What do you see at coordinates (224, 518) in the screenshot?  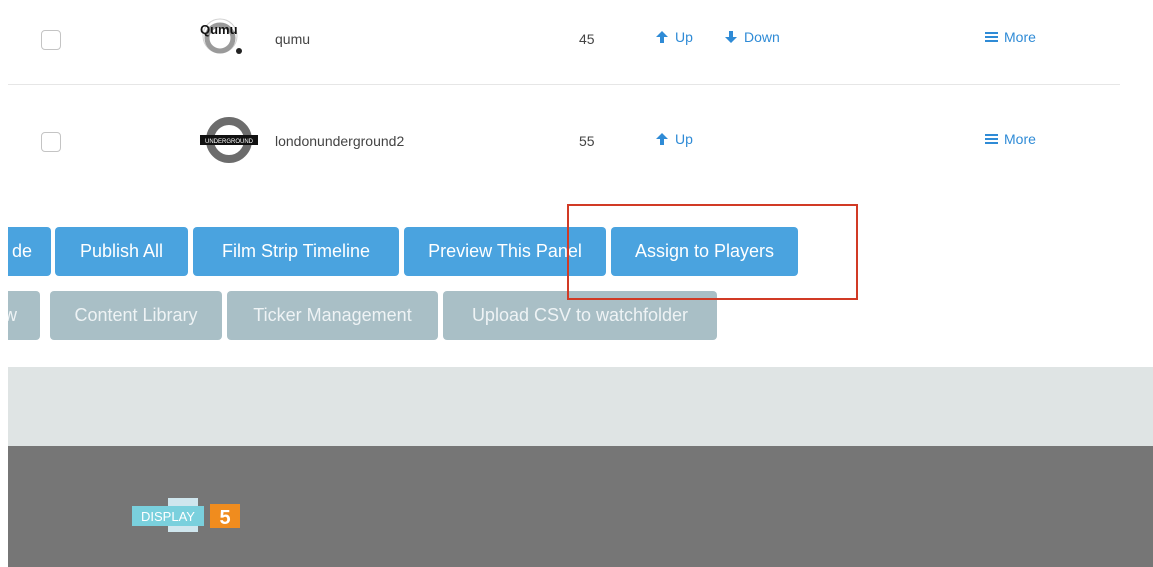 I see `brand-number: 5` at bounding box center [224, 518].